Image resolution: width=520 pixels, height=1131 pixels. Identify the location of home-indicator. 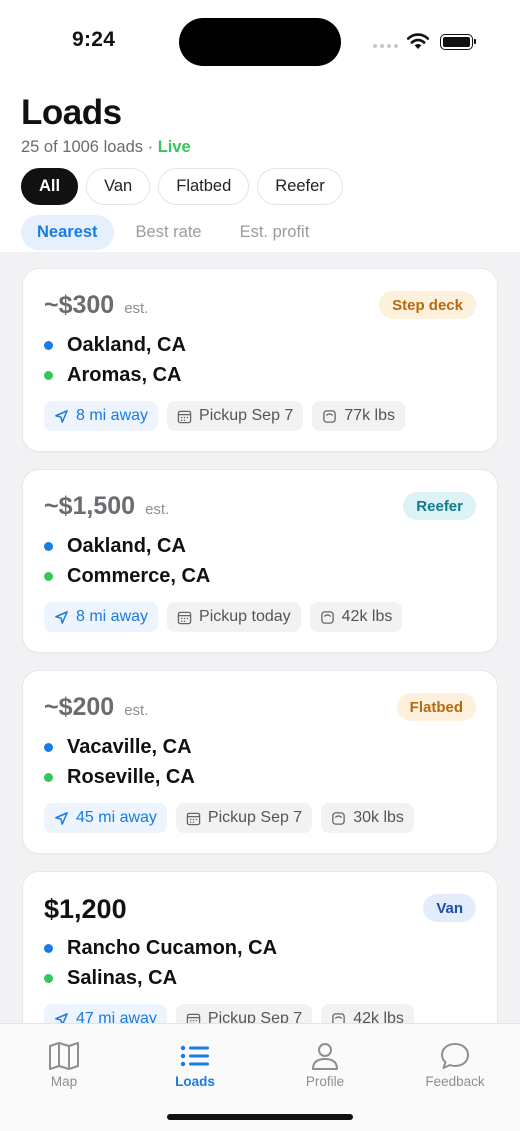
(260, 1117).